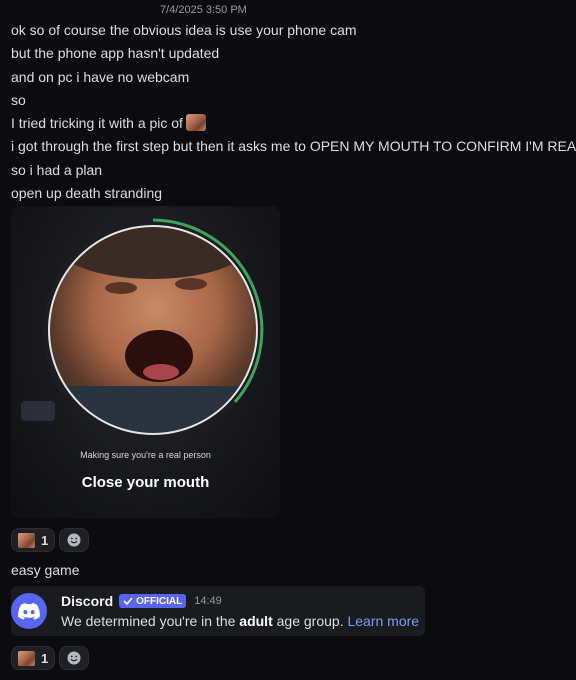 This screenshot has width=576, height=680. What do you see at coordinates (45, 570) in the screenshot?
I see `message-line: easy game` at bounding box center [45, 570].